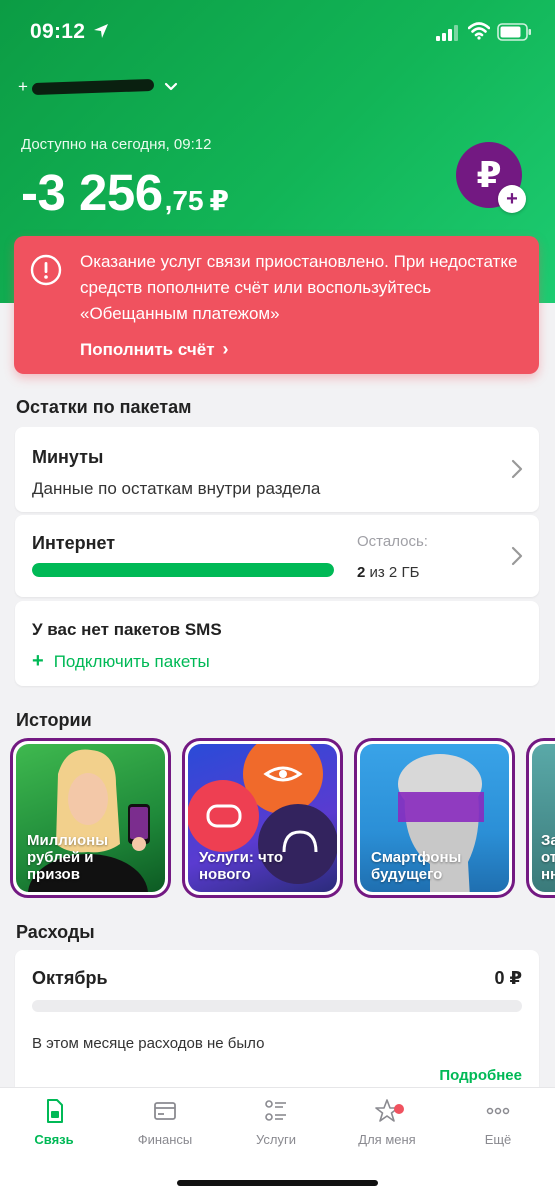 The height and width of the screenshot is (1200, 555). I want to click on redacted-phone-digits, so click(93, 87).